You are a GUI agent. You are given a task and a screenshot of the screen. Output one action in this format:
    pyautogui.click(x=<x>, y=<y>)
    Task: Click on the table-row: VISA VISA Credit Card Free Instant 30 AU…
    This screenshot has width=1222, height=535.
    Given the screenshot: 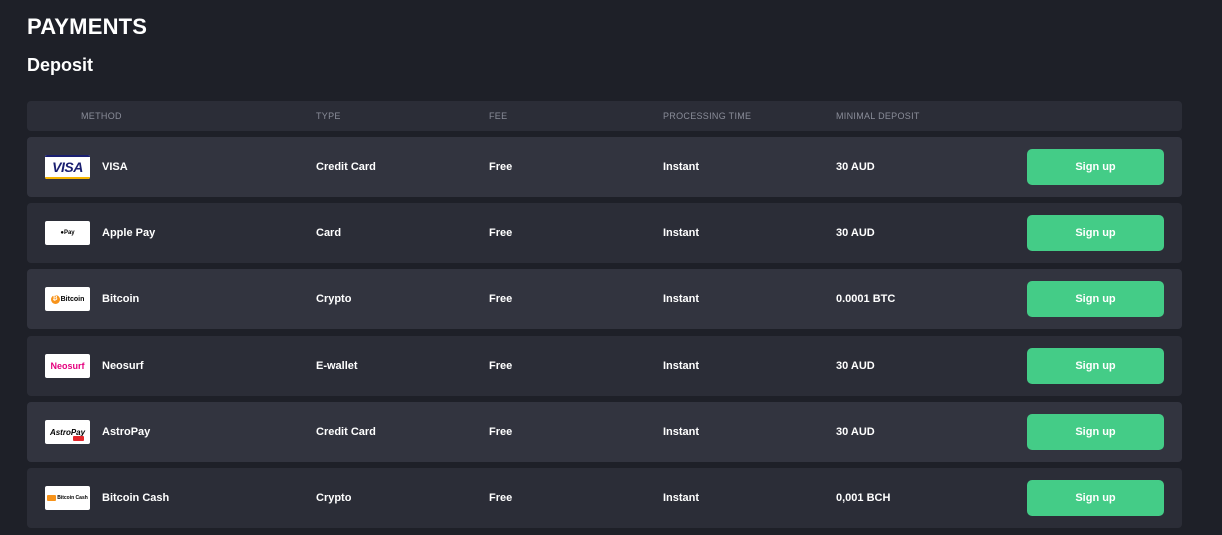 What is the action you would take?
    pyautogui.click(x=604, y=167)
    